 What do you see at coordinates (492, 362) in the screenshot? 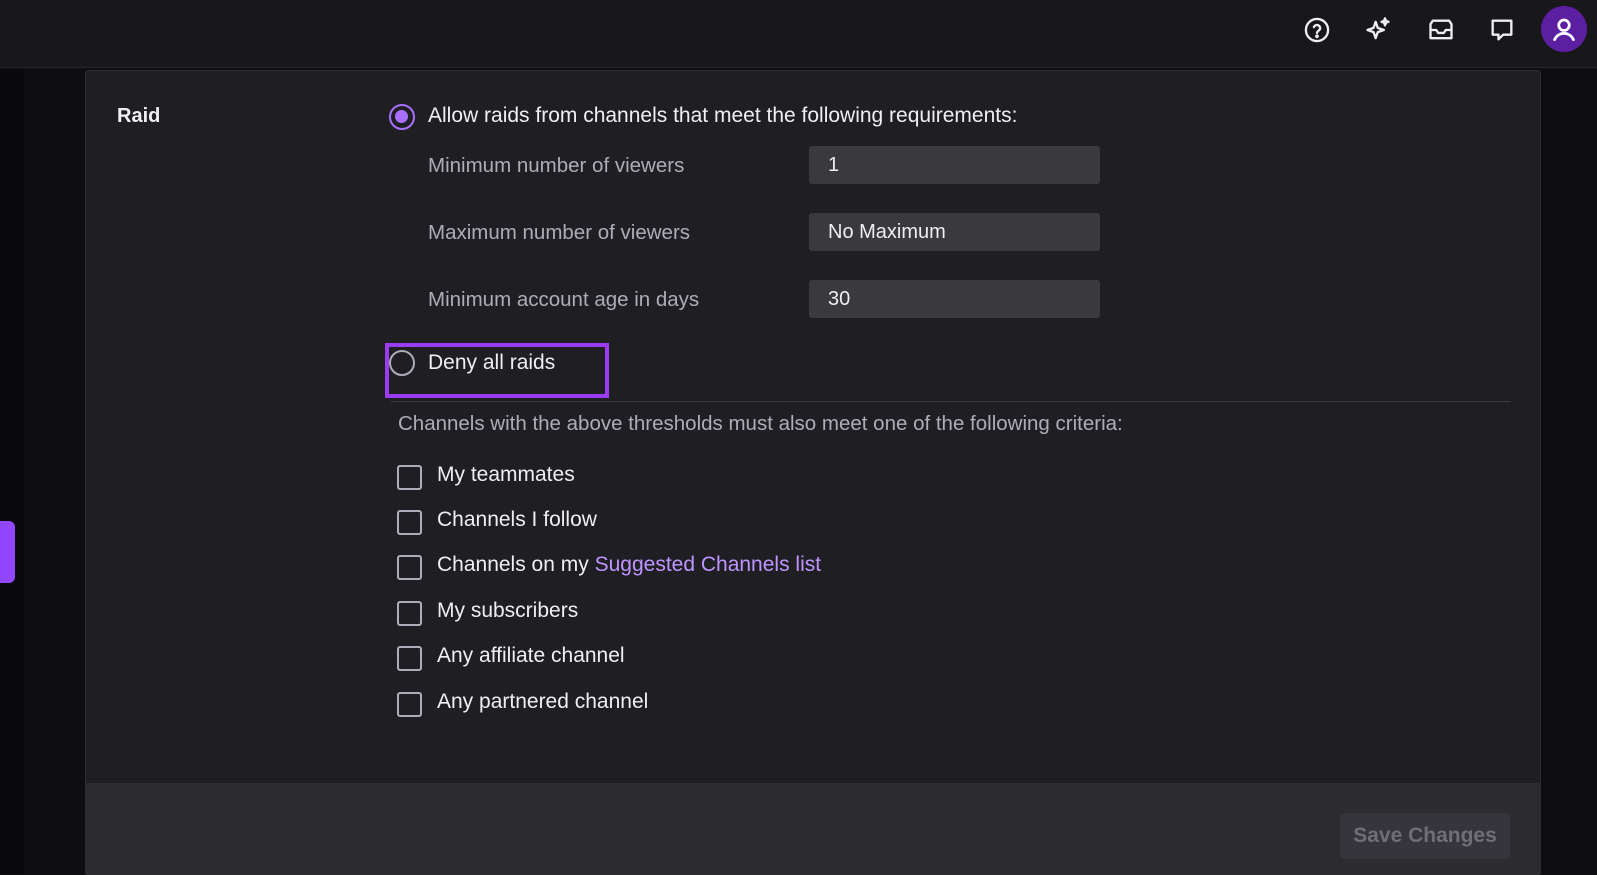
I see `deny-raids-label: Deny all raids` at bounding box center [492, 362].